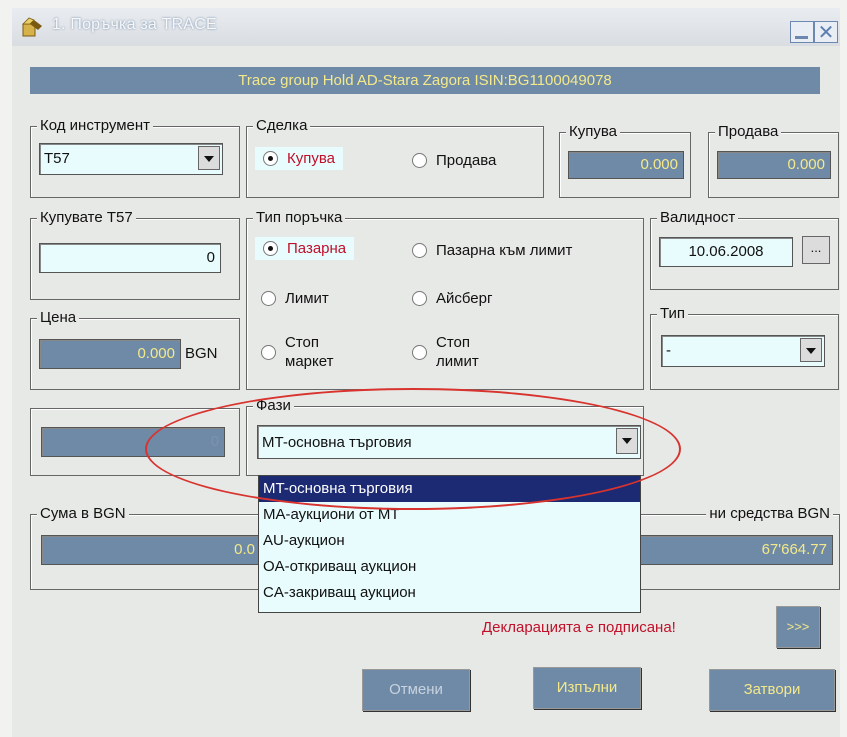 The image size is (847, 737). Describe the element at coordinates (282, 126) in the screenshot. I see `deal-legend: Сделка` at that location.